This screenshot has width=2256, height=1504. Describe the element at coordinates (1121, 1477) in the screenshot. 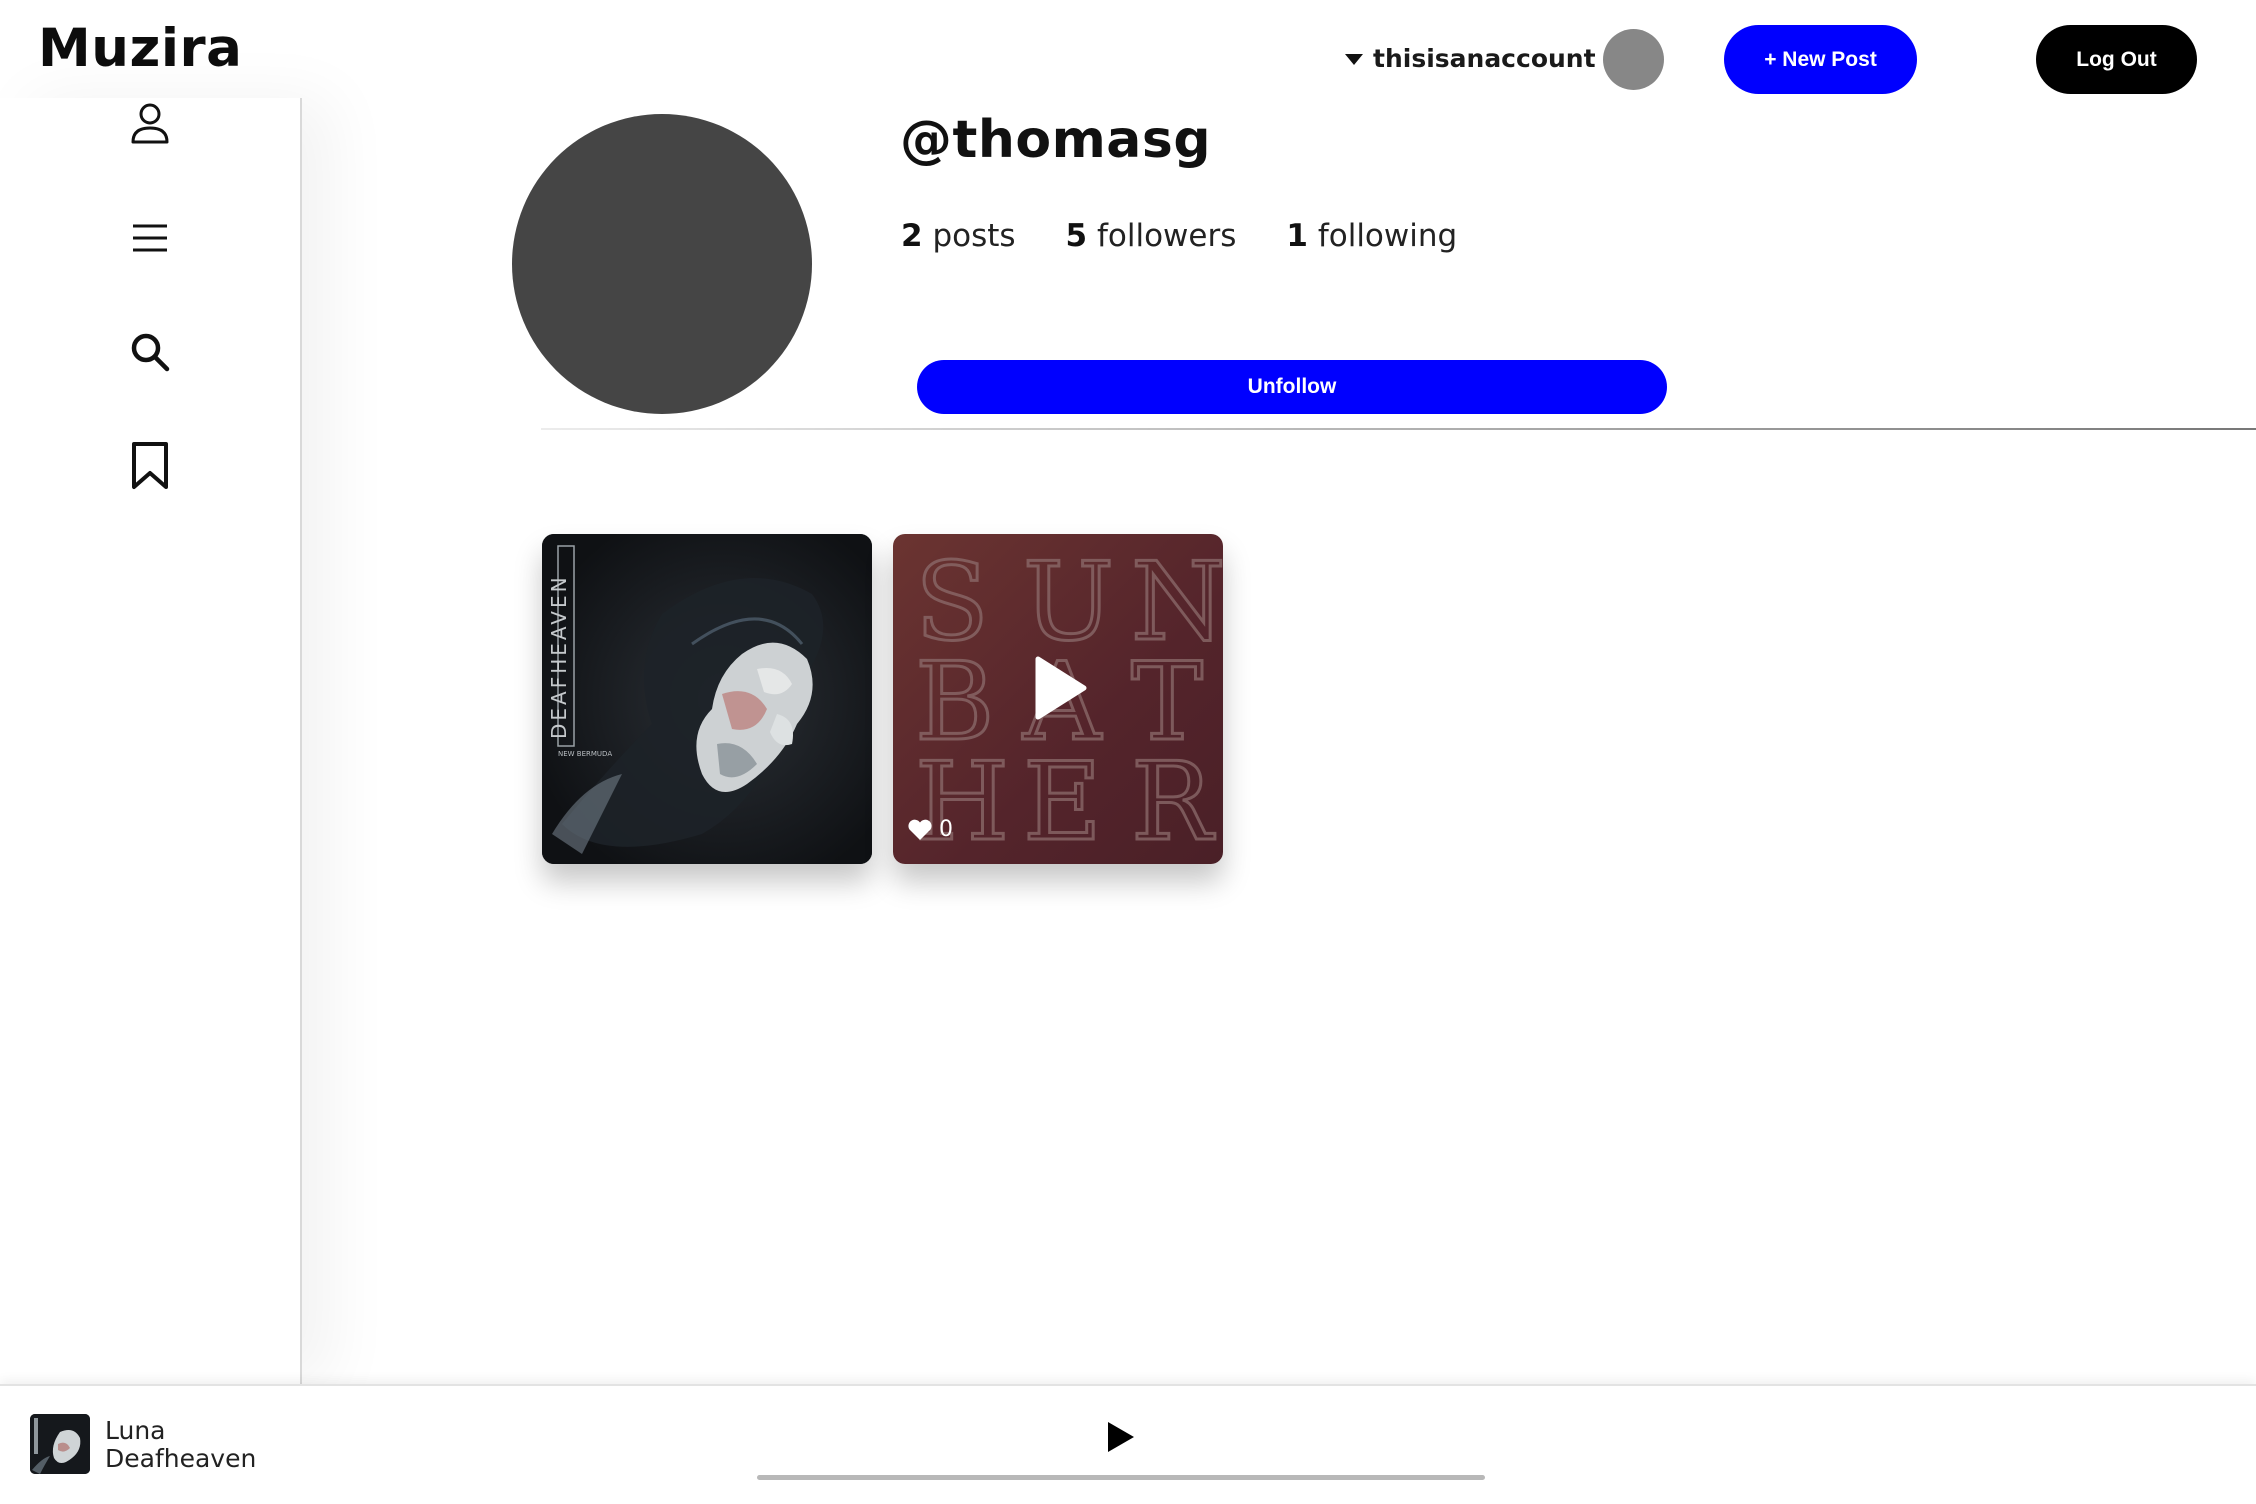

I see `progress-bar` at that location.